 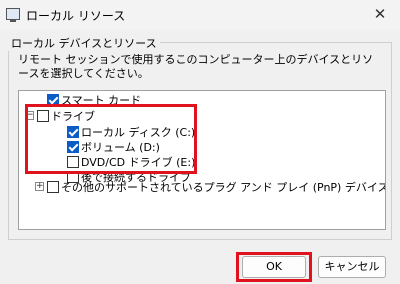 What do you see at coordinates (352, 267) in the screenshot?
I see `cancel-button: キャンセル` at bounding box center [352, 267].